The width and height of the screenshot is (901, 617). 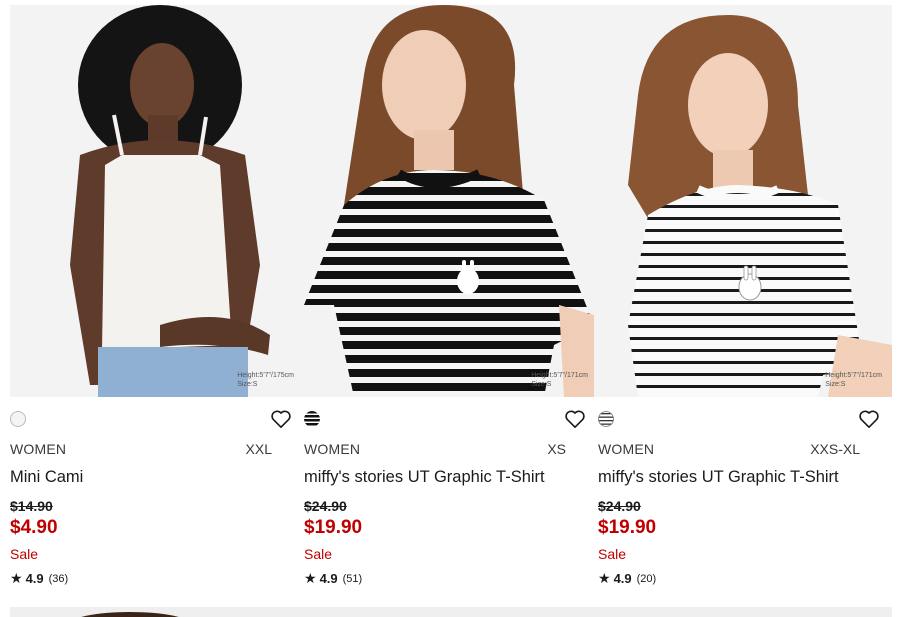 What do you see at coordinates (606, 419) in the screenshot?
I see `white-stripe-swatch-icon` at bounding box center [606, 419].